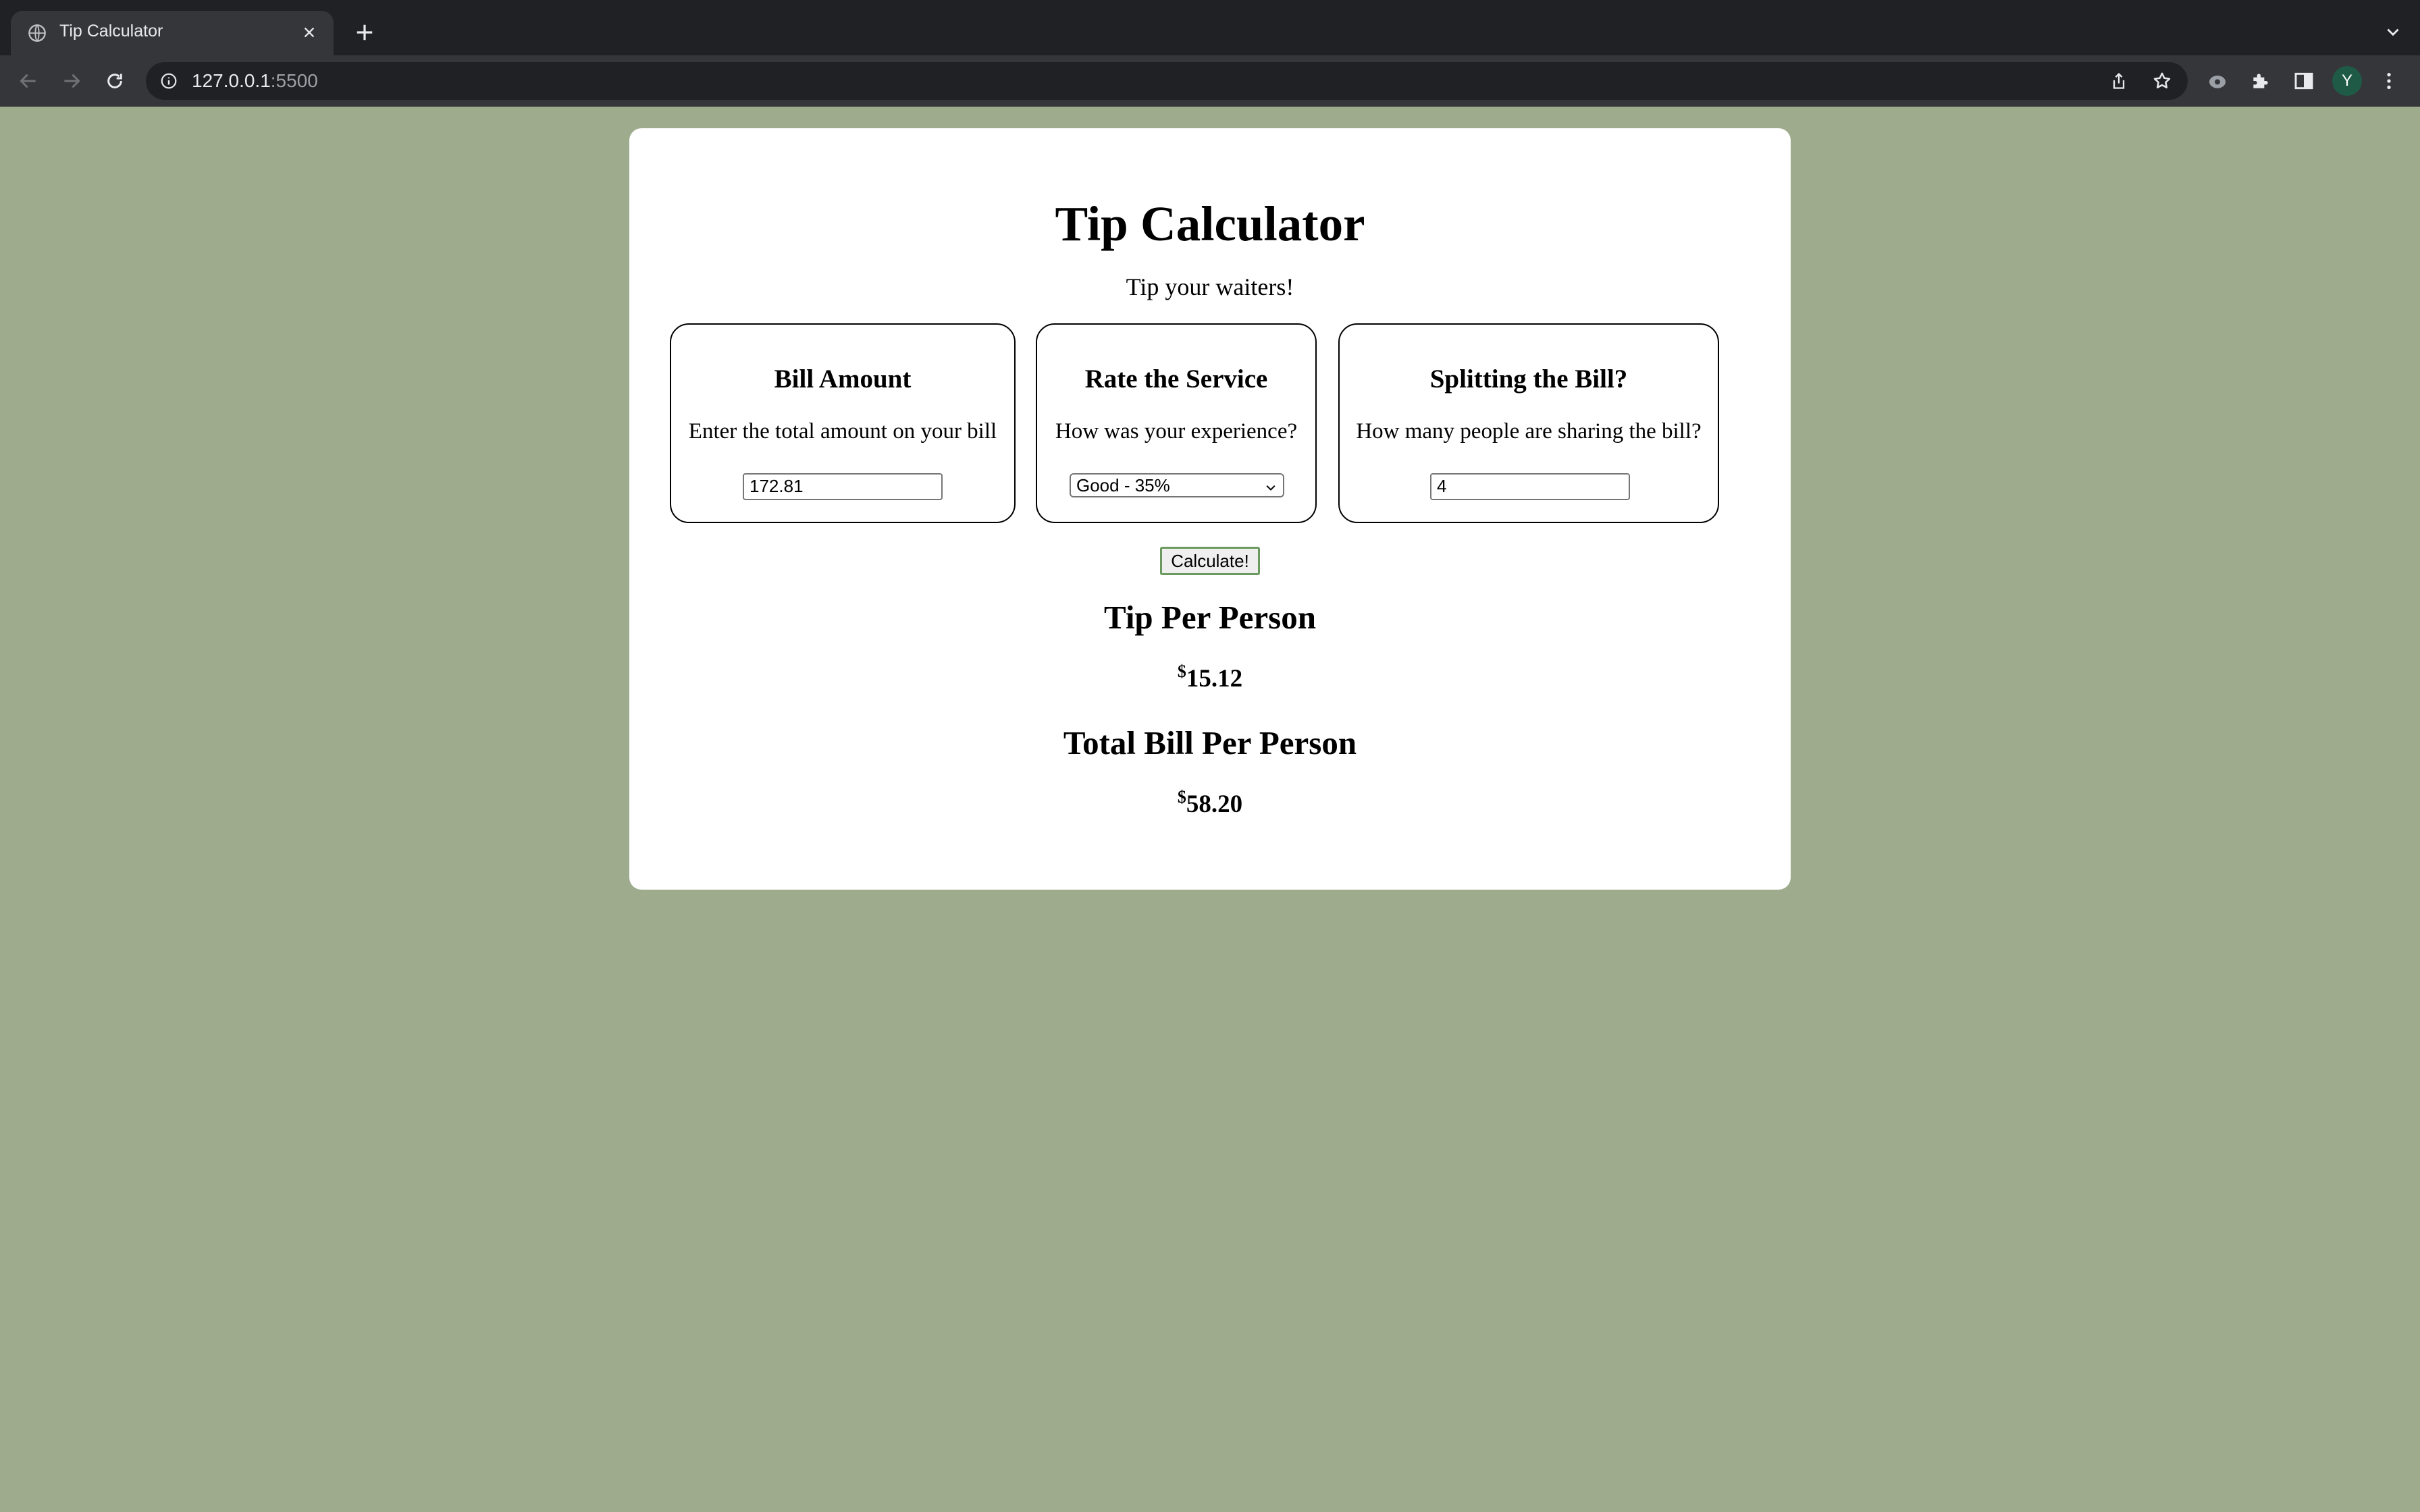 This screenshot has height=1512, width=2420. Describe the element at coordinates (1177, 485) in the screenshot. I see `service-rating-select: Good - 35%` at that location.